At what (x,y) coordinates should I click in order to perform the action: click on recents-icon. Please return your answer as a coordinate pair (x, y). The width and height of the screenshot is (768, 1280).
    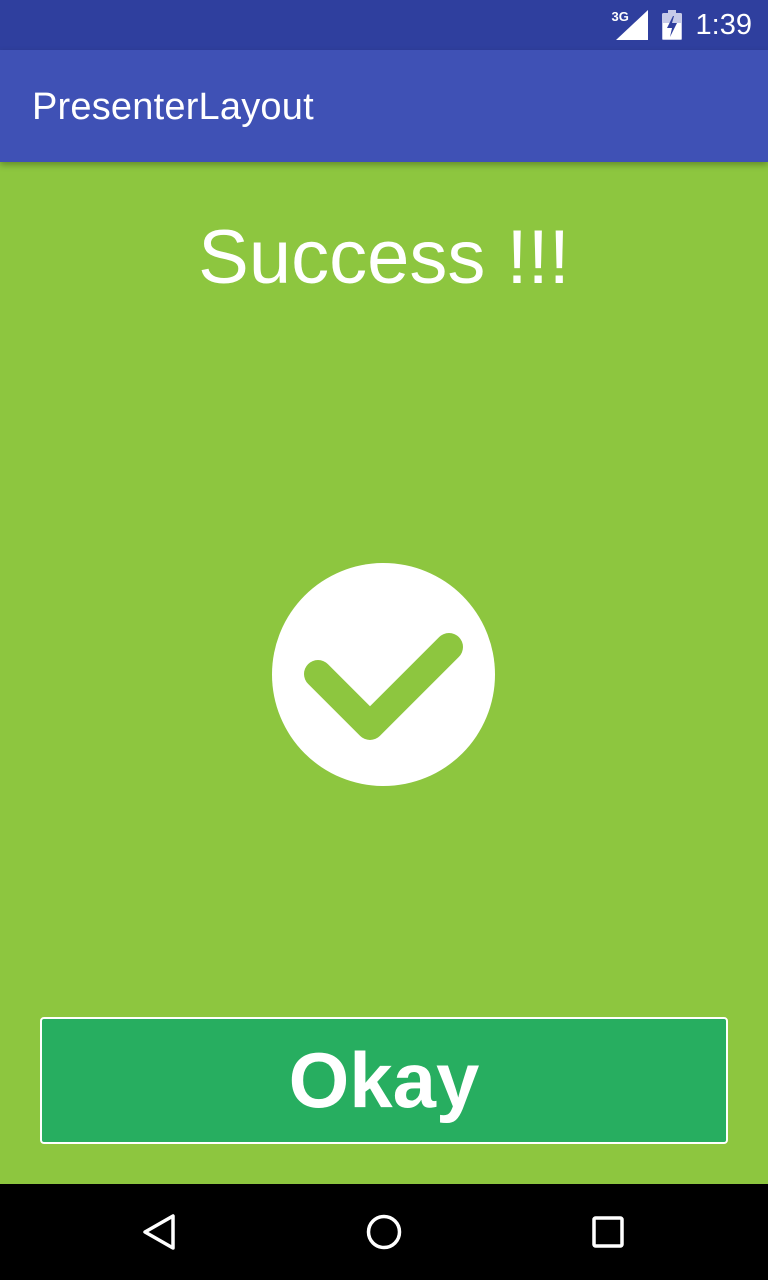
    Looking at the image, I should click on (608, 1232).